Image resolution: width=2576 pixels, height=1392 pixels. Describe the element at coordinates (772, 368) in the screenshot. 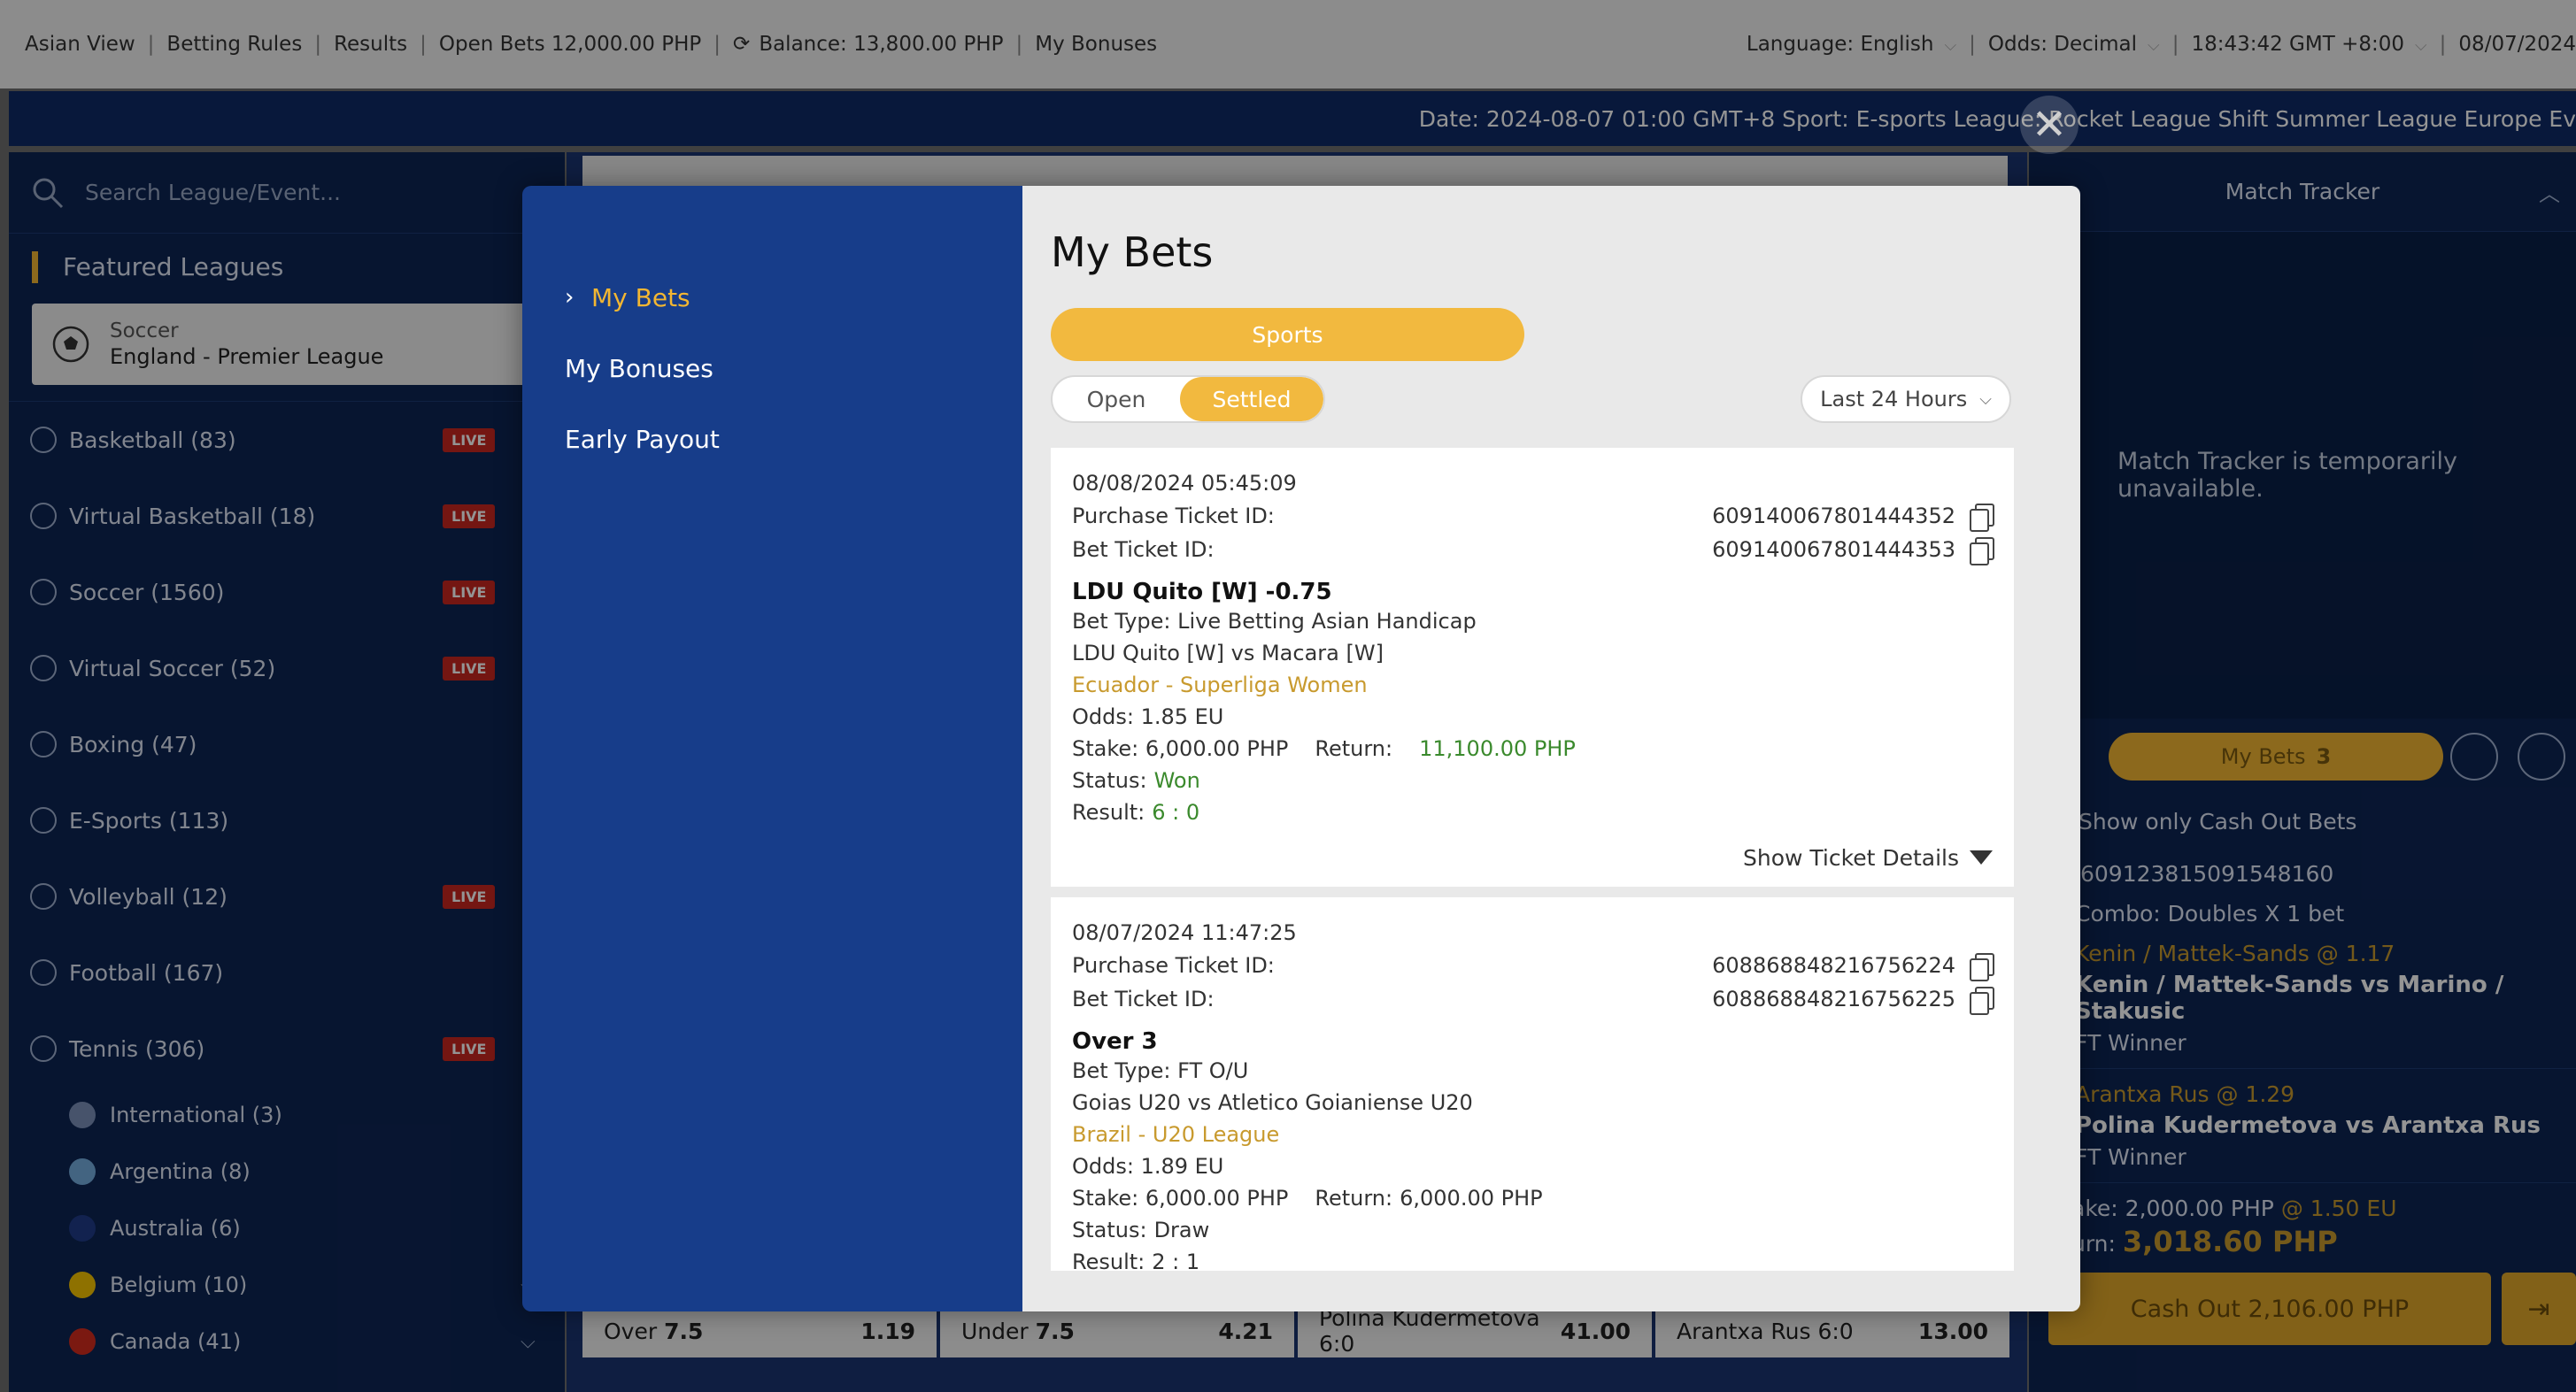

I see `nav-my-bonuses: My Bonuses` at that location.